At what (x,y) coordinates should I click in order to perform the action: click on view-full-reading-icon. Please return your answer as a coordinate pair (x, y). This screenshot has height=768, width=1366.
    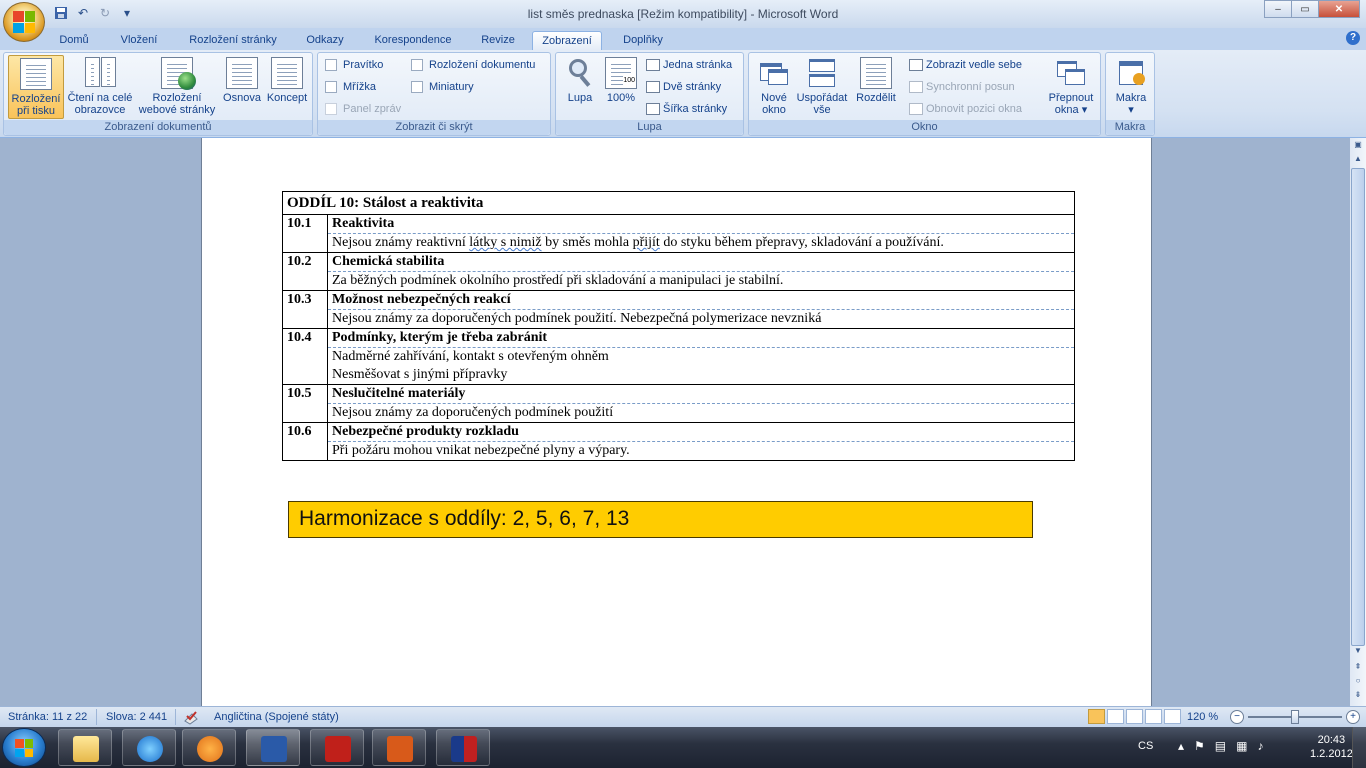
    Looking at the image, I should click on (1115, 716).